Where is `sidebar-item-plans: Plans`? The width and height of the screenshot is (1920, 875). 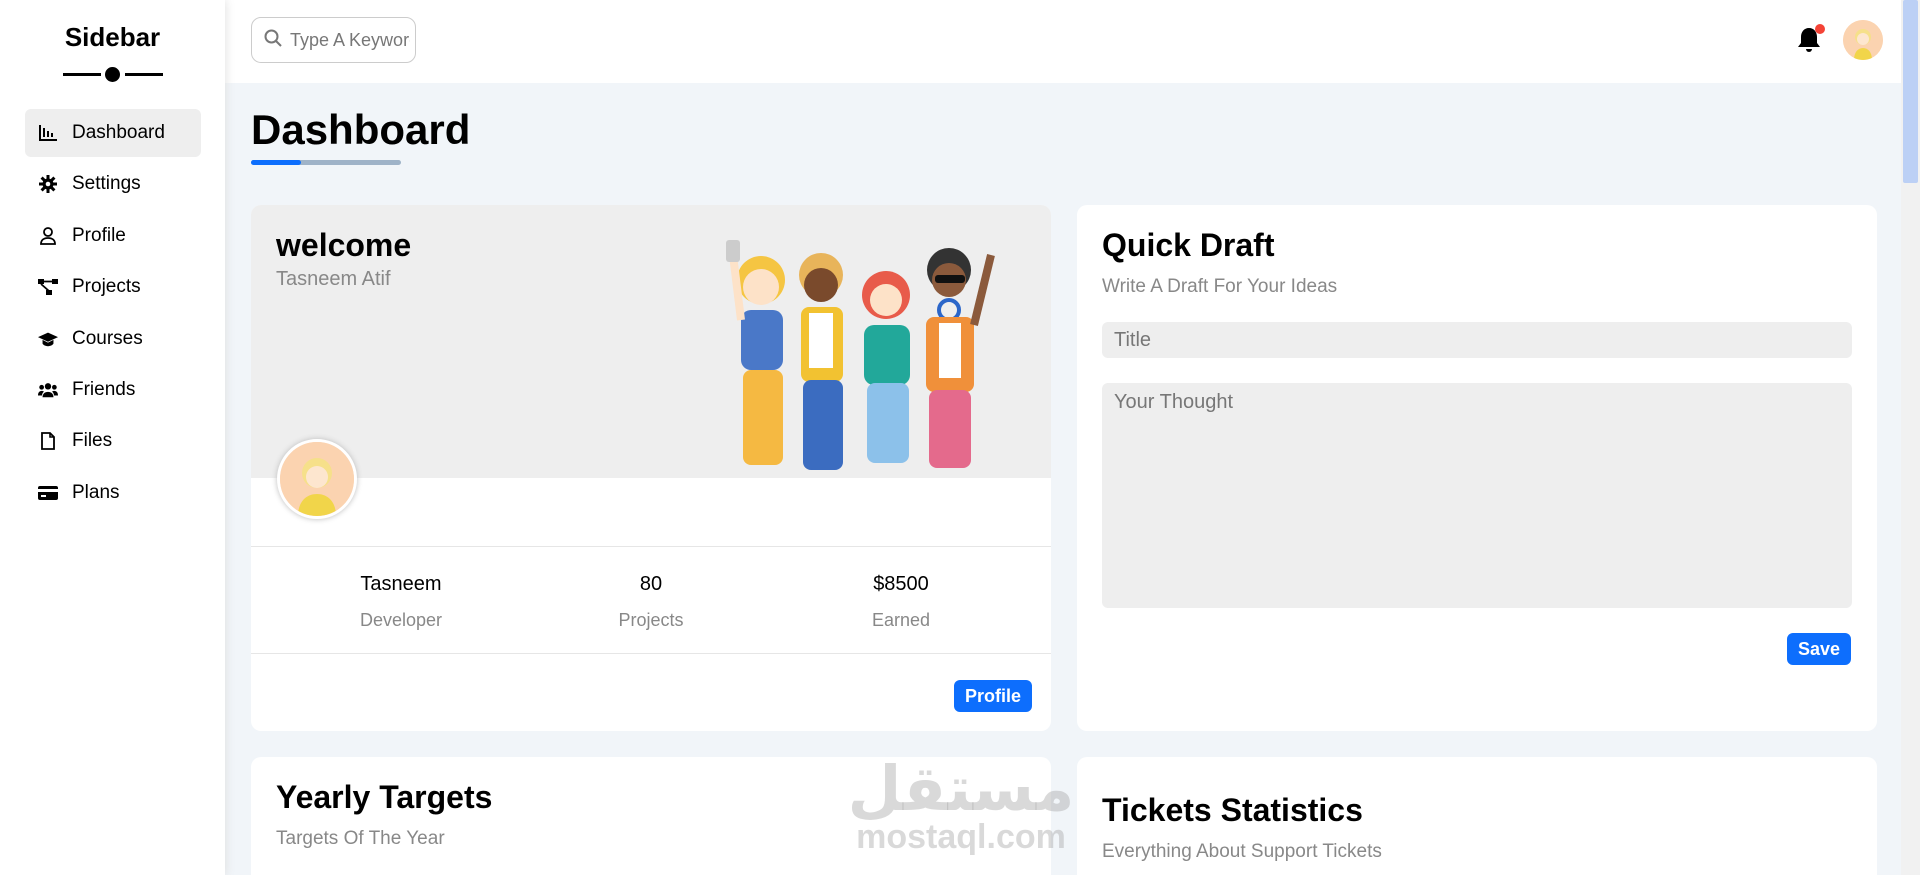
sidebar-item-plans: Plans is located at coordinates (113, 493).